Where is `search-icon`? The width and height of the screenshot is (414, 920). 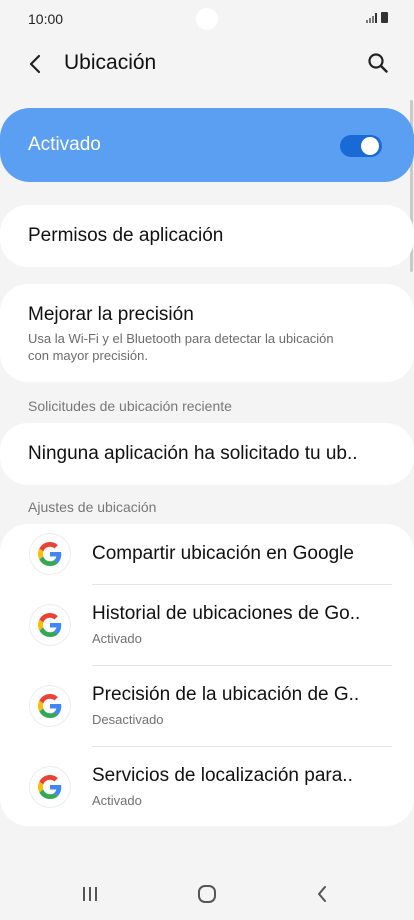 search-icon is located at coordinates (378, 63).